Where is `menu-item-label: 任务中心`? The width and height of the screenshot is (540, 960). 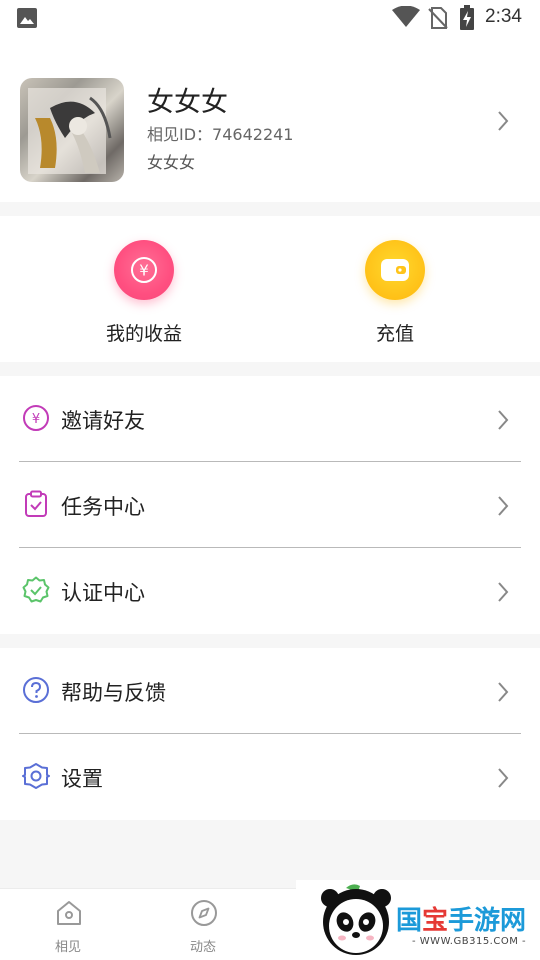 menu-item-label: 任务中心 is located at coordinates (103, 507).